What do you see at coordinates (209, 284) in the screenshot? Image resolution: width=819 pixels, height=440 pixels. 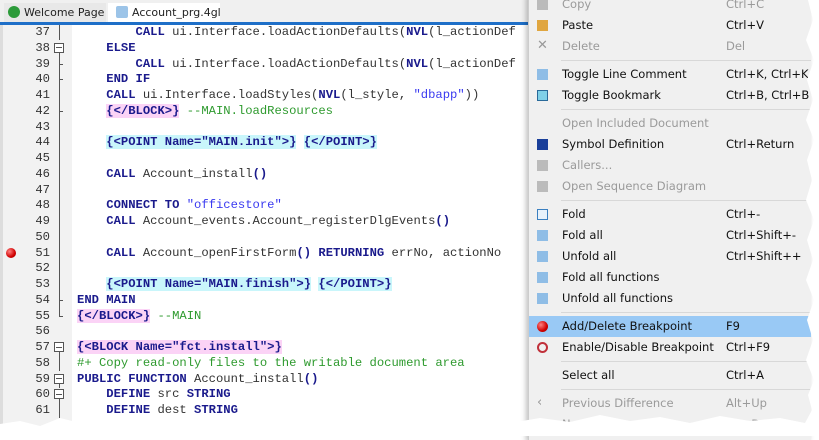 I see `code-token: {<POINT Name="MAIN.finish">}` at bounding box center [209, 284].